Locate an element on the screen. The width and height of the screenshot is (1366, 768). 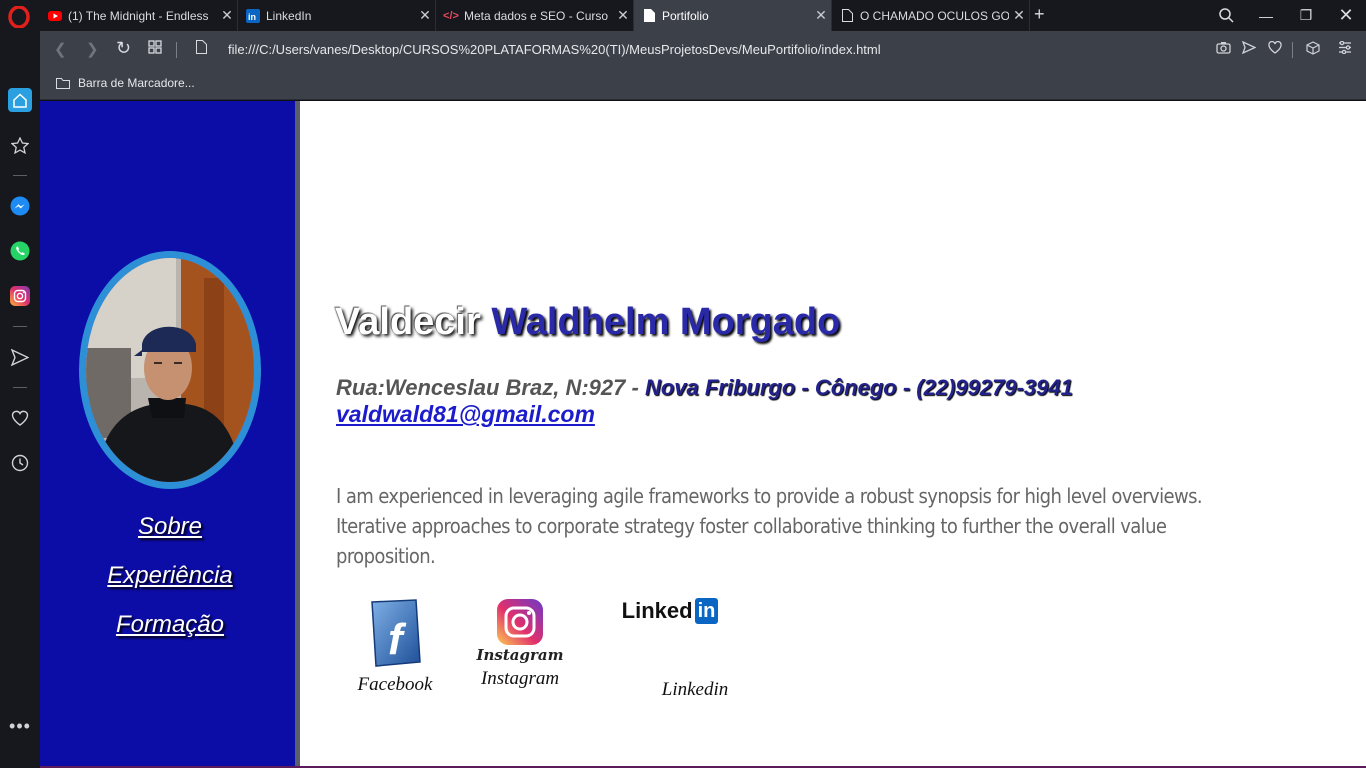
history-clock-icon is located at coordinates (20, 463).